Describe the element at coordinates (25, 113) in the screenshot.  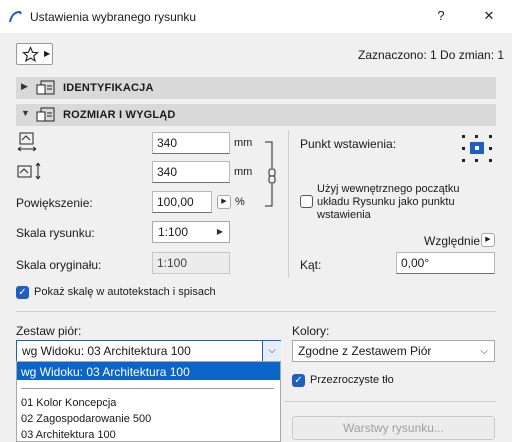
I see `triangle-down-icon: ▼` at that location.